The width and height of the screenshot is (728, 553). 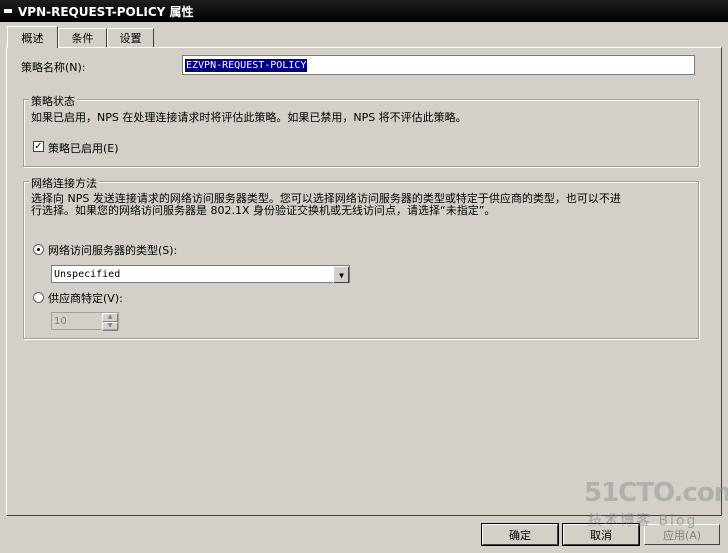 What do you see at coordinates (106, 11) in the screenshot?
I see `window-title: VPN-REQUEST-POLICY 属性` at bounding box center [106, 11].